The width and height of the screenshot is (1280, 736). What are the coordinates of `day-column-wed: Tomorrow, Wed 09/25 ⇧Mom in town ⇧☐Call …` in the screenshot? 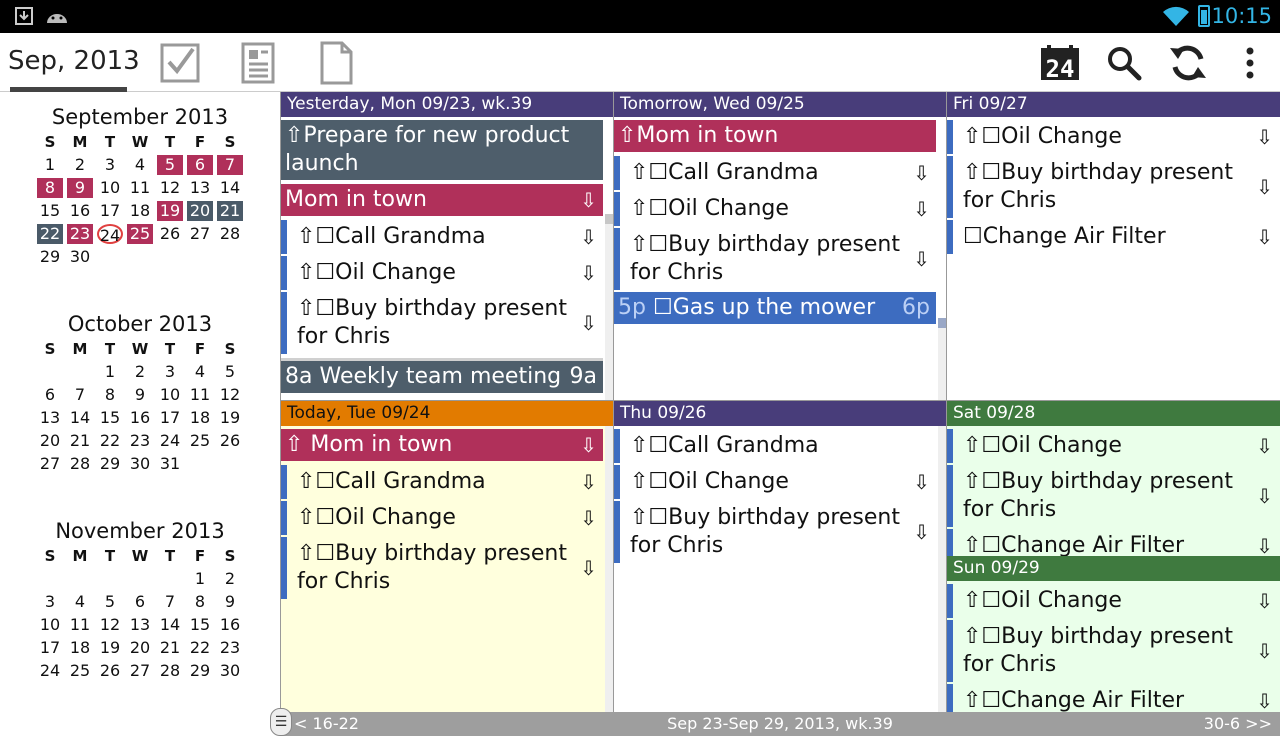 It's located at (779, 246).